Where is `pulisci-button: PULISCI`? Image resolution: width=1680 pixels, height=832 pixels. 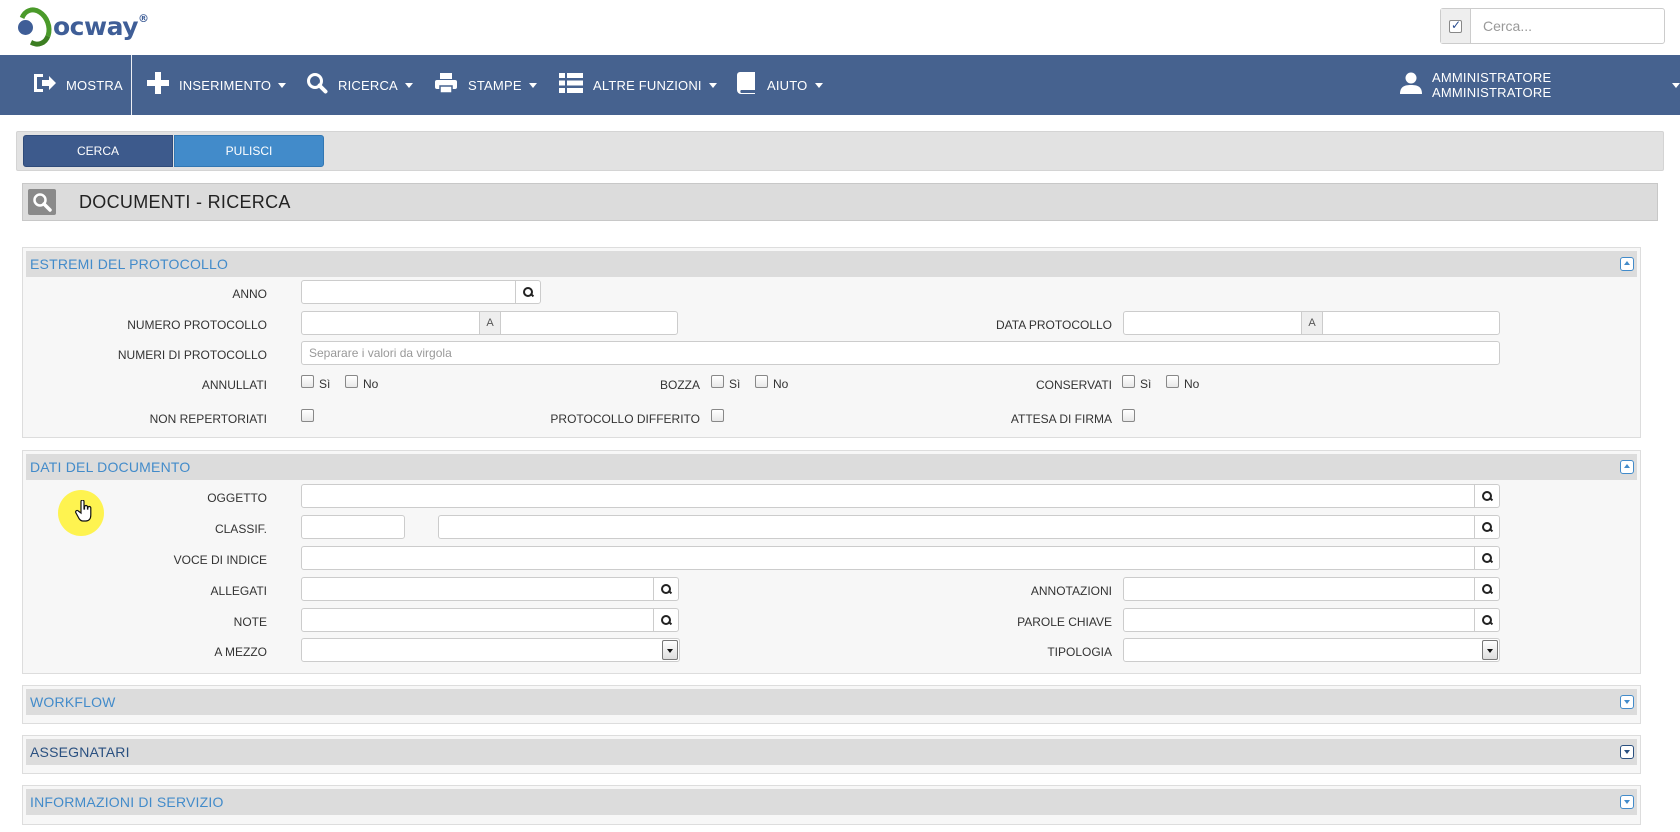 pulisci-button: PULISCI is located at coordinates (249, 151).